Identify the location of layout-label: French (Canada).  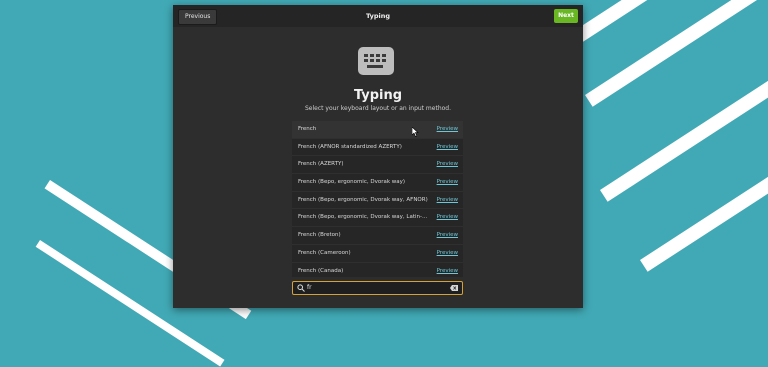
(321, 270).